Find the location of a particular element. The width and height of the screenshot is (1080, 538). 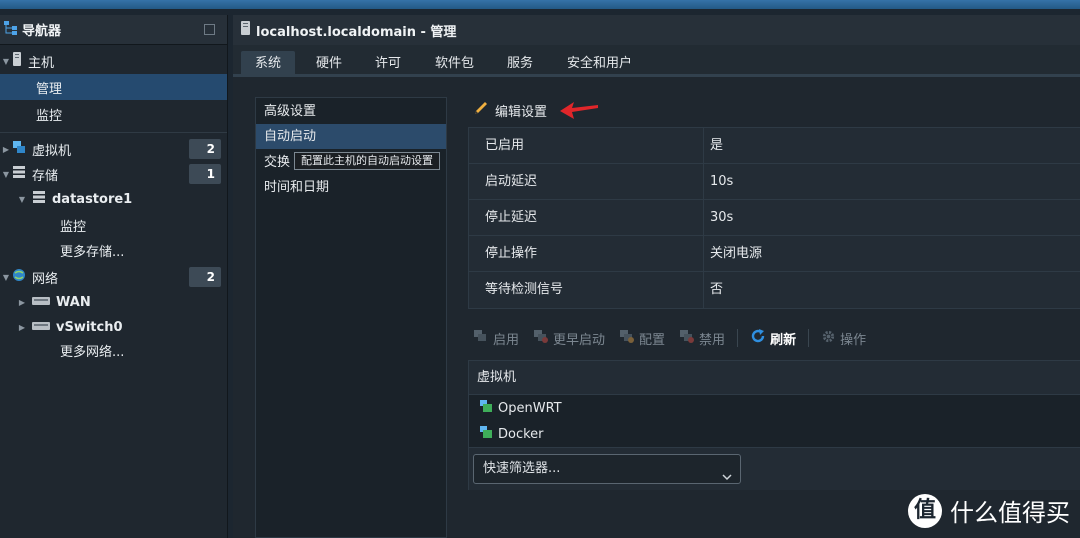

disable-button: 禁用 is located at coordinates (702, 338).